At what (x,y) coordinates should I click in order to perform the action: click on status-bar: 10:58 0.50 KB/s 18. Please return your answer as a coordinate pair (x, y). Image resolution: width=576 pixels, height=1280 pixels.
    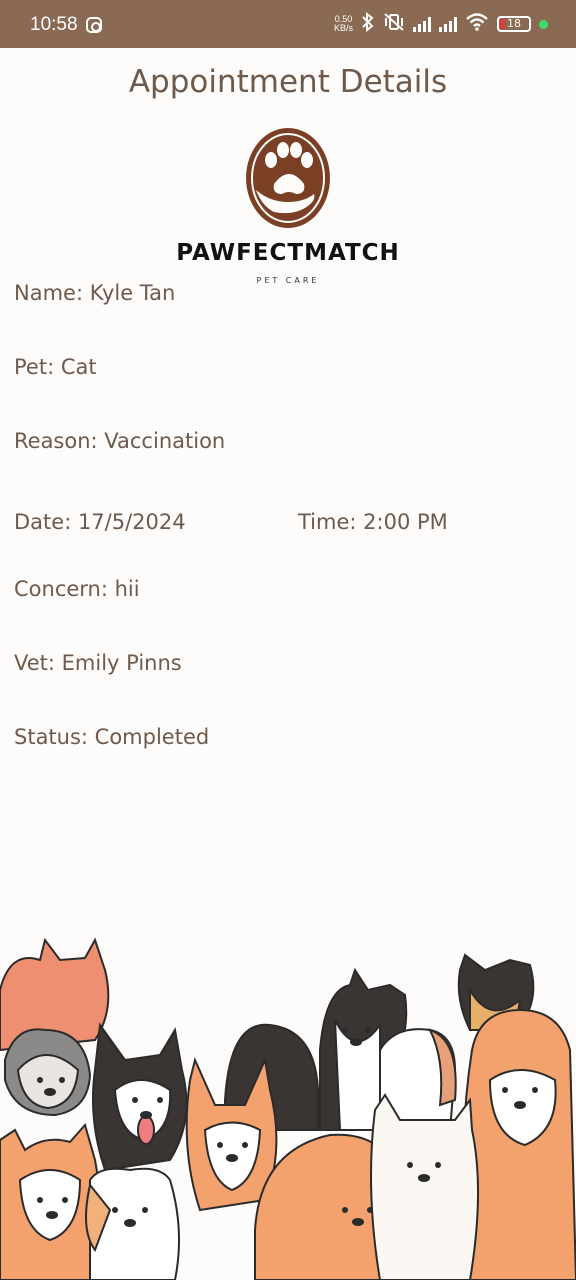
    Looking at the image, I should click on (288, 24).